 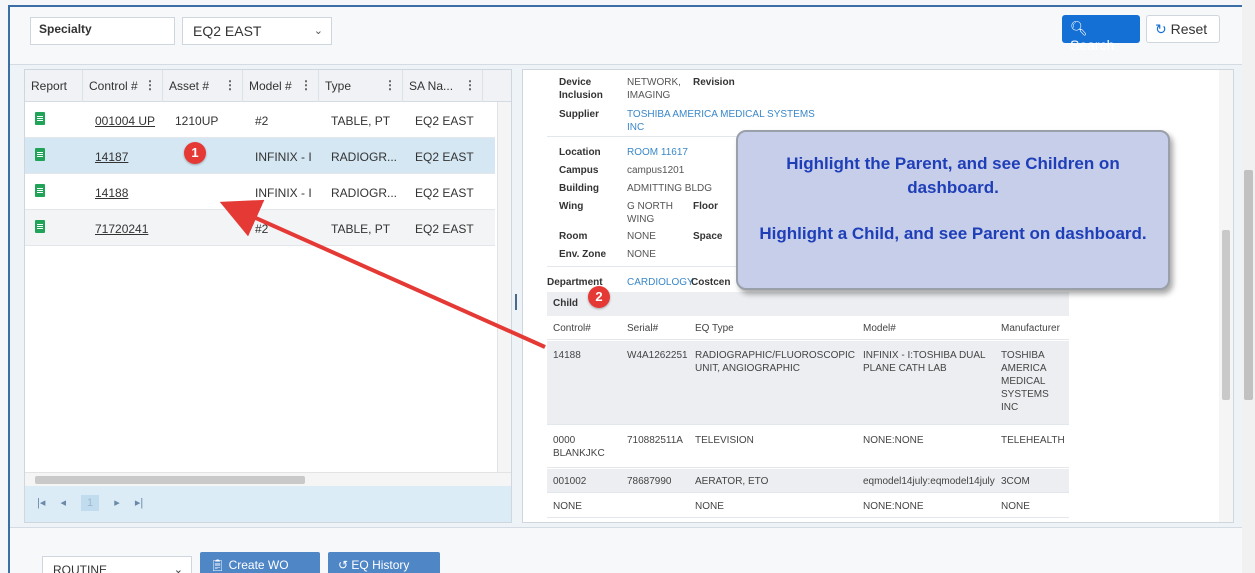 What do you see at coordinates (1015, 506) in the screenshot?
I see `child-manufacturer: NONE` at bounding box center [1015, 506].